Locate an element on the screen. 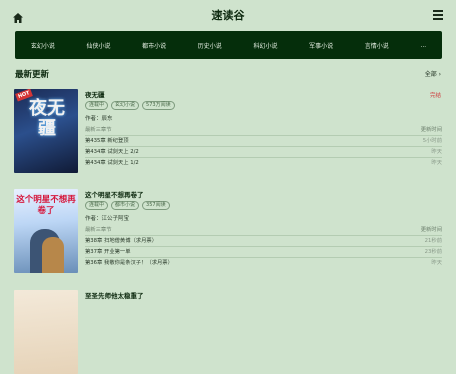  chapter-time: 5小时前 is located at coordinates (432, 141).